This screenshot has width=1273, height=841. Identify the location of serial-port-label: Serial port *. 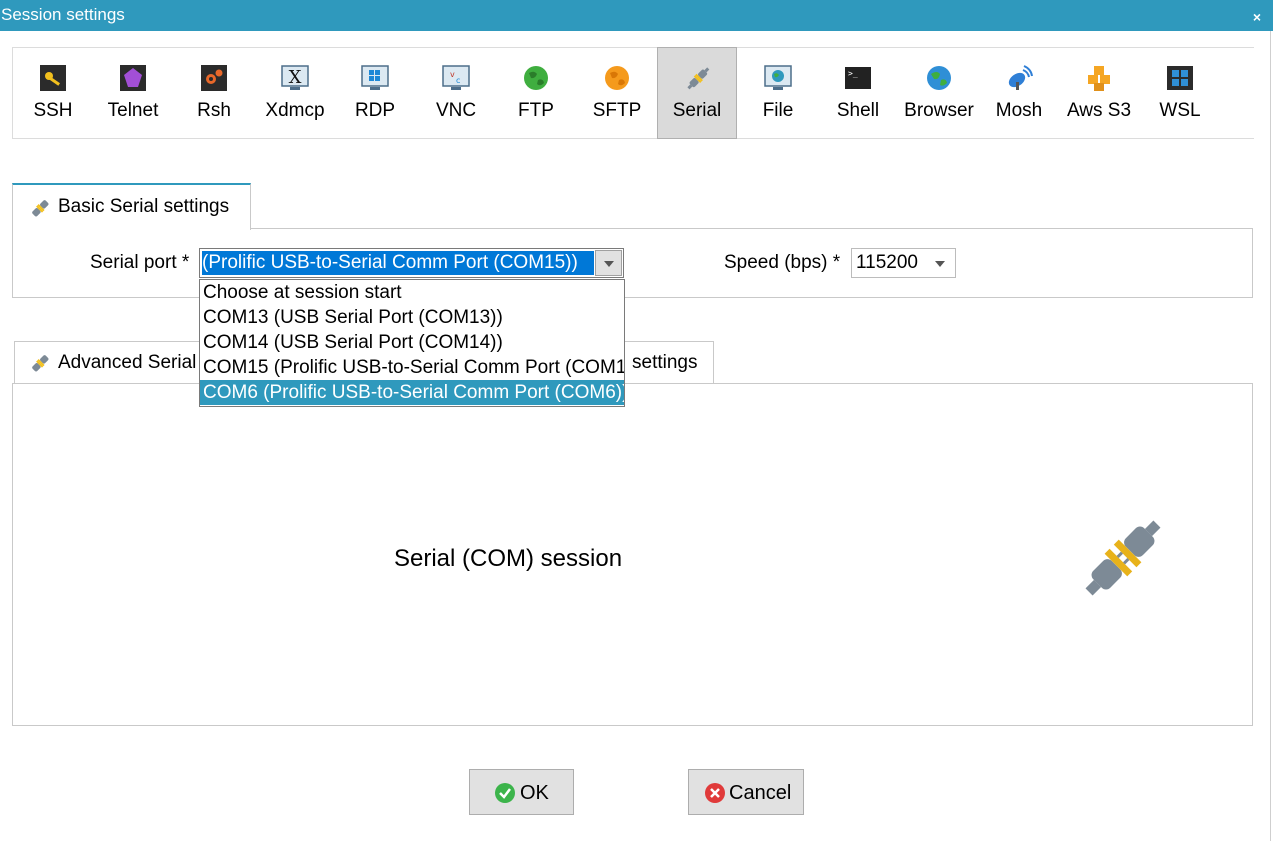
(140, 262).